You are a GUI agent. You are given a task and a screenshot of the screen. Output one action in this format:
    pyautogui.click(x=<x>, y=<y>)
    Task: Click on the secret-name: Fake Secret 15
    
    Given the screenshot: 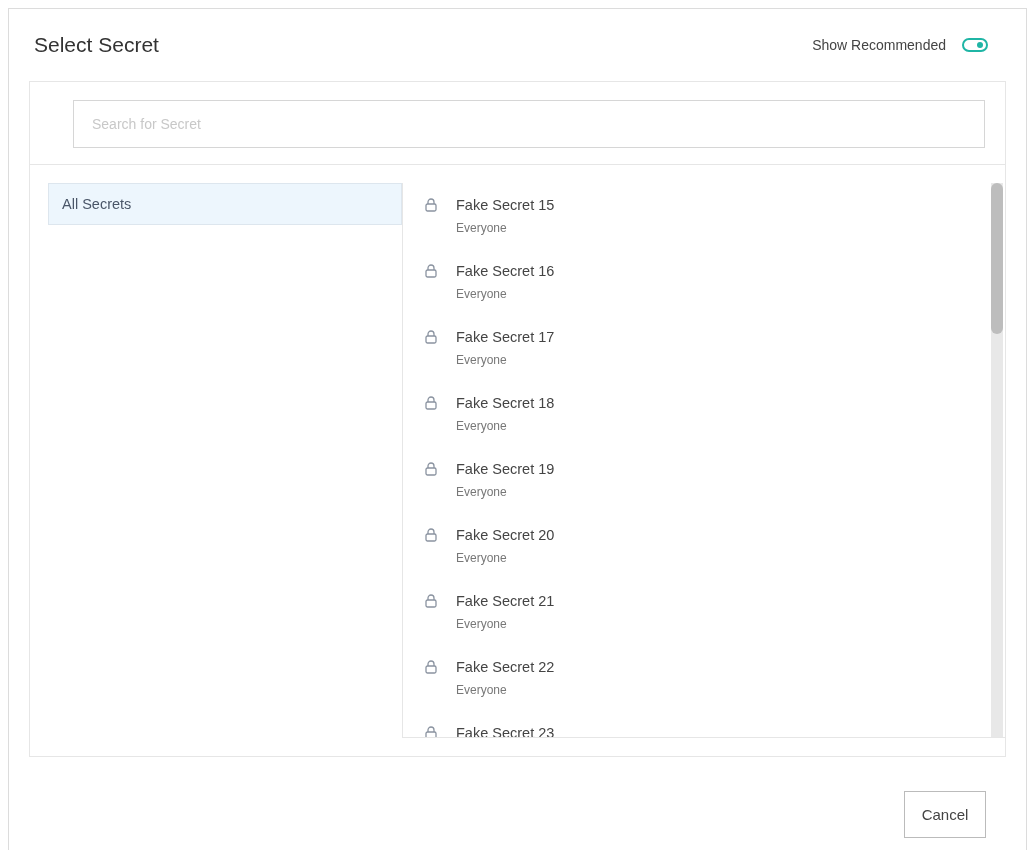 What is the action you would take?
    pyautogui.click(x=505, y=205)
    